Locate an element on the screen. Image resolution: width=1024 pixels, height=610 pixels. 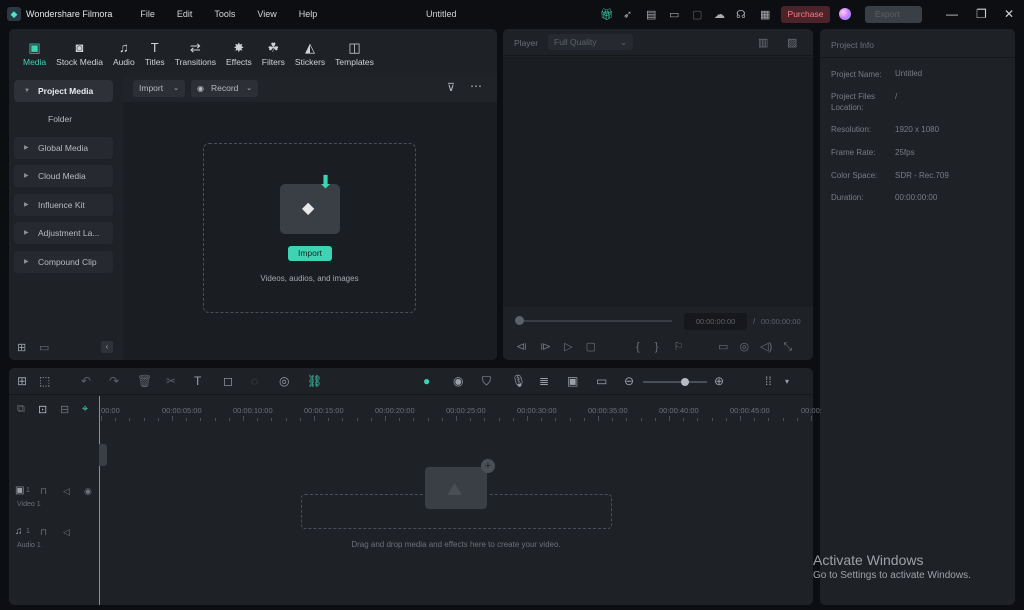
ai-copilot-icon: ● is located at coordinates (426, 381).